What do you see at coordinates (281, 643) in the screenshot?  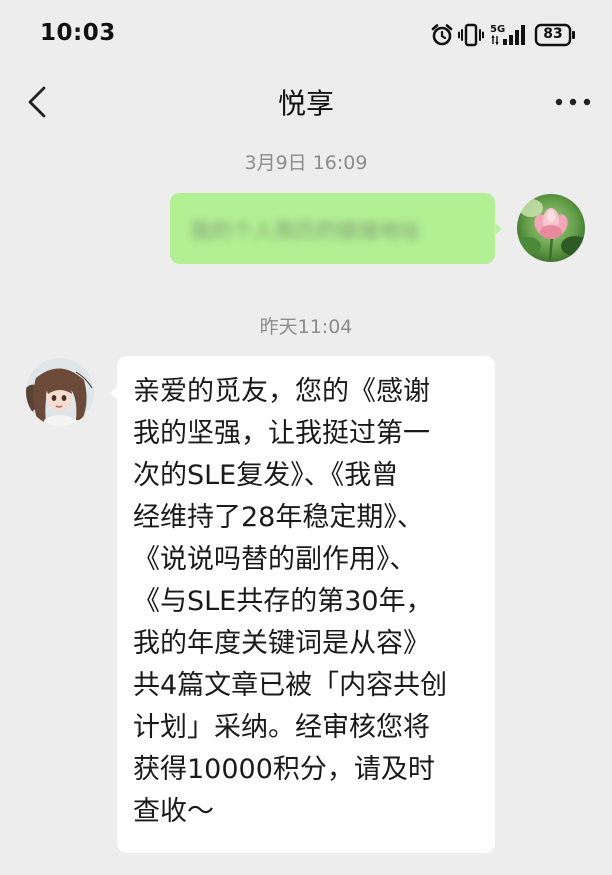 I see `message-line: 我的年度关键词是从容》` at bounding box center [281, 643].